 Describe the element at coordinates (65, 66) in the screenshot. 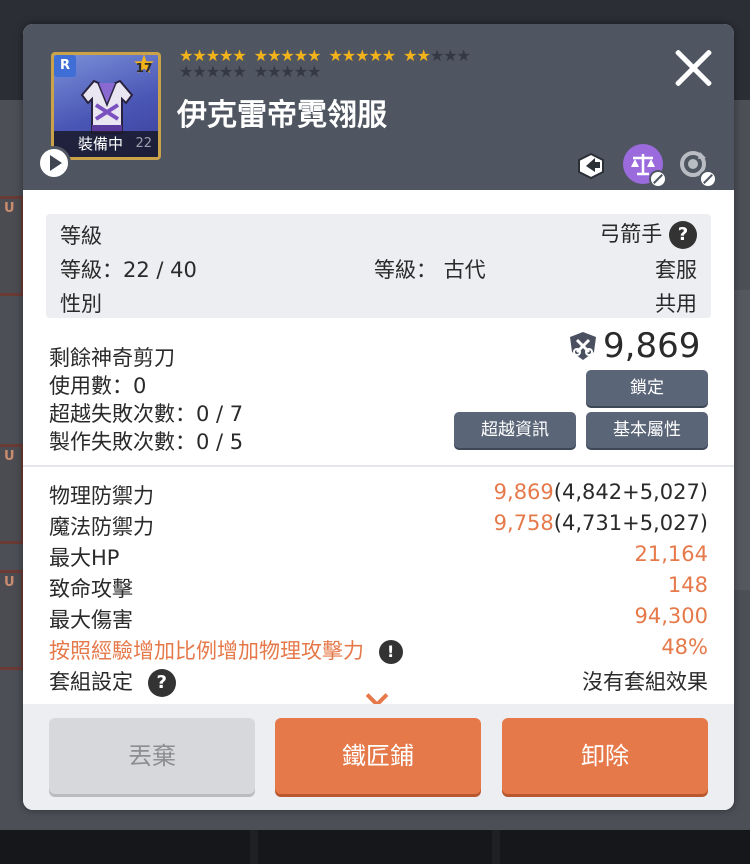

I see `rarity-badge: R` at that location.